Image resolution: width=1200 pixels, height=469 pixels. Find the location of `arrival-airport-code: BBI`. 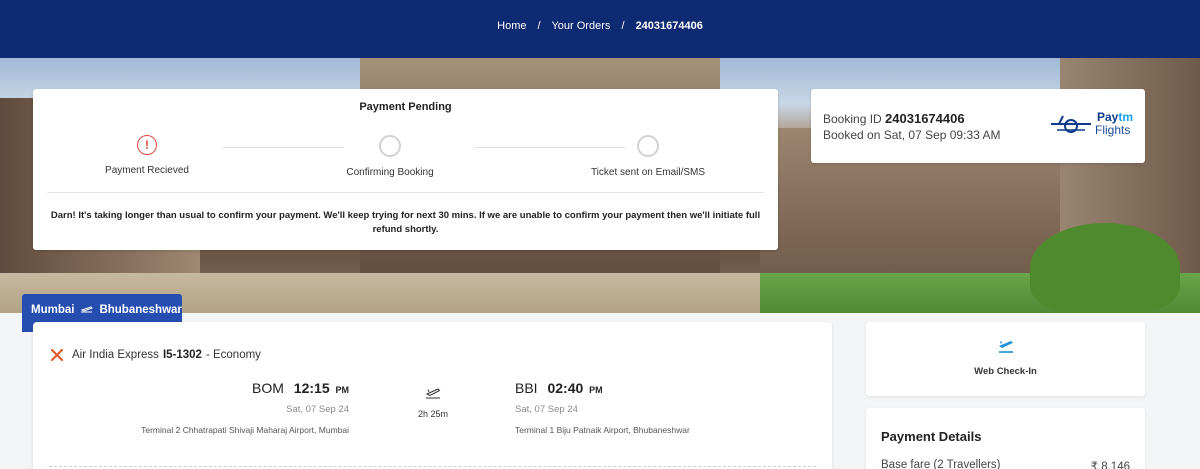

arrival-airport-code: BBI is located at coordinates (526, 388).